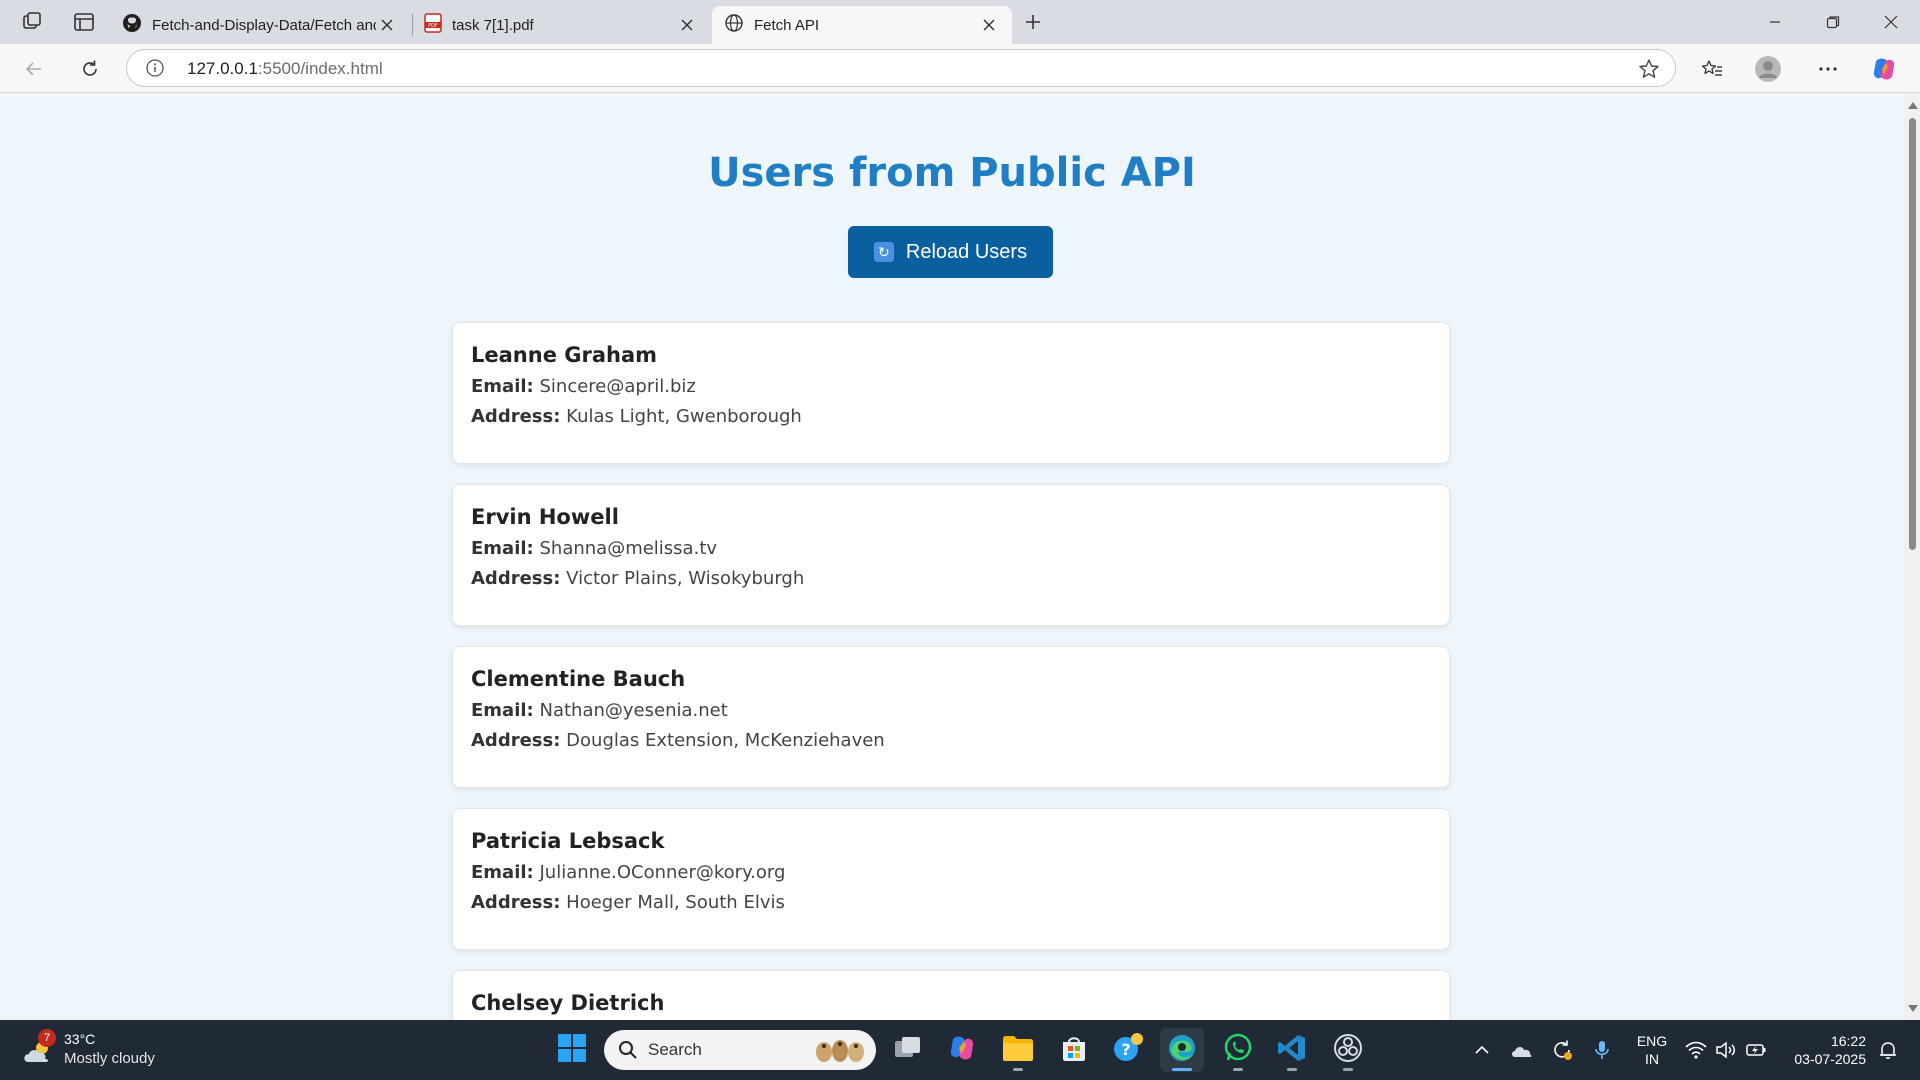  What do you see at coordinates (1824, 1050) in the screenshot?
I see `system-clock: 16:22 03-07-2025` at bounding box center [1824, 1050].